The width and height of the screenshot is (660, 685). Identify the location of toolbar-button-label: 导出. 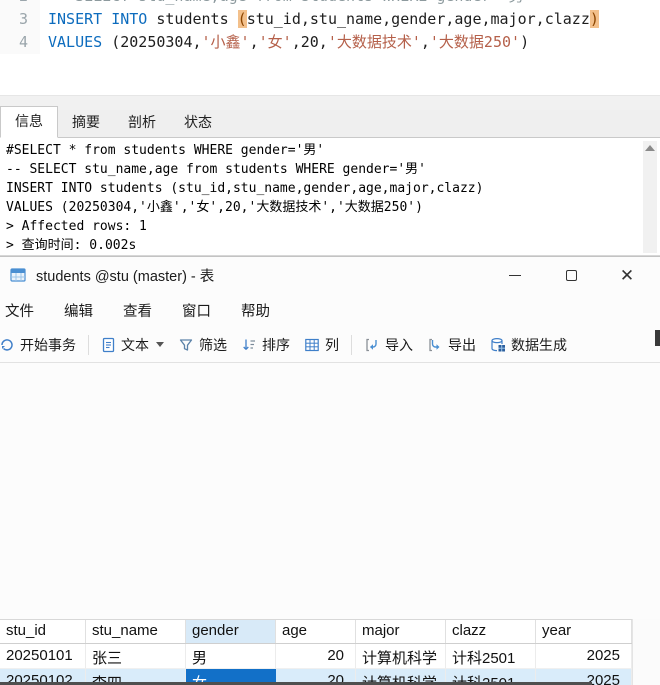
(462, 344).